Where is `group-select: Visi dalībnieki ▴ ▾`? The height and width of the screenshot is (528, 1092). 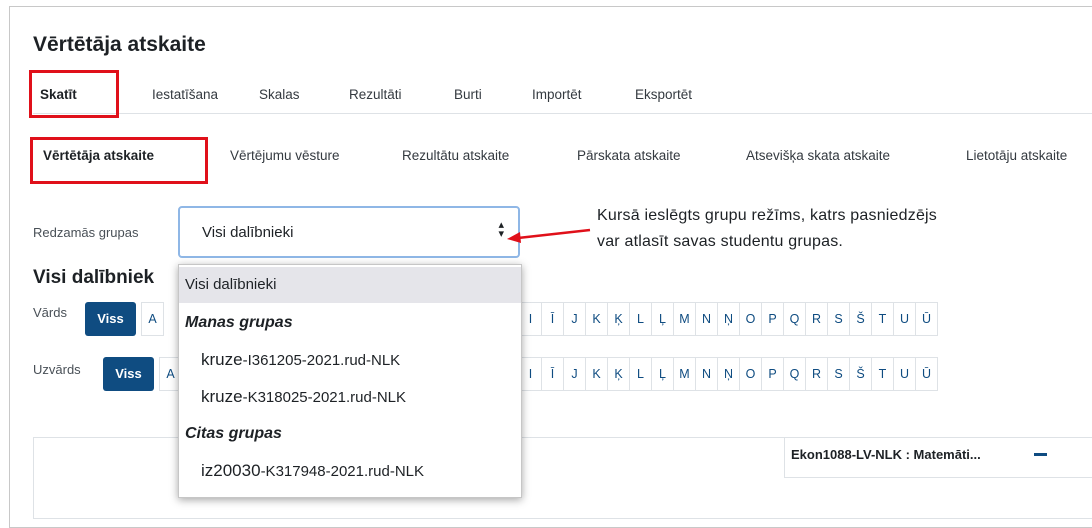 group-select: Visi dalībnieki ▴ ▾ is located at coordinates (349, 232).